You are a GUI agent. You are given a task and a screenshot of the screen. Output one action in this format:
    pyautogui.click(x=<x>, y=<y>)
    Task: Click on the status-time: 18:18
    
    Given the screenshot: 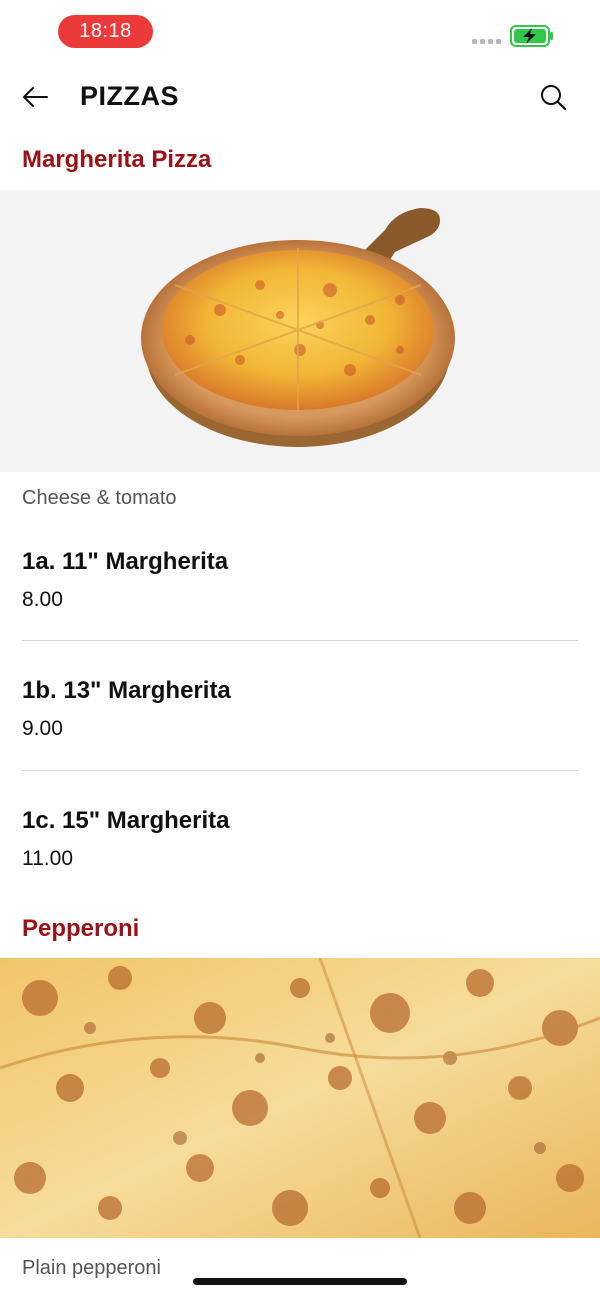 What is the action you would take?
    pyautogui.click(x=105, y=31)
    